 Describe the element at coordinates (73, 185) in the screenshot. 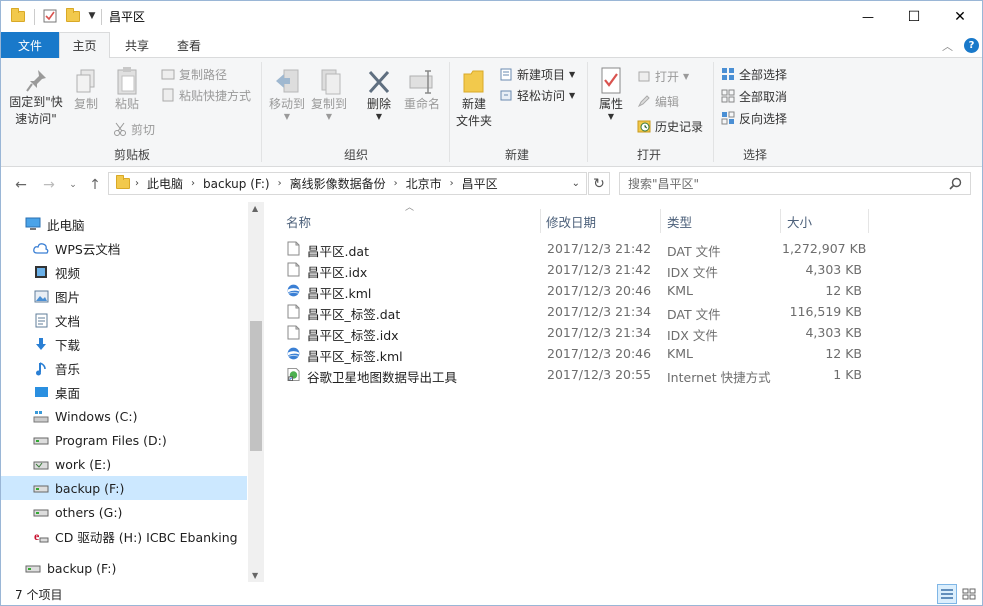

I see `recent-locations-chevron-icon: ⌄` at that location.